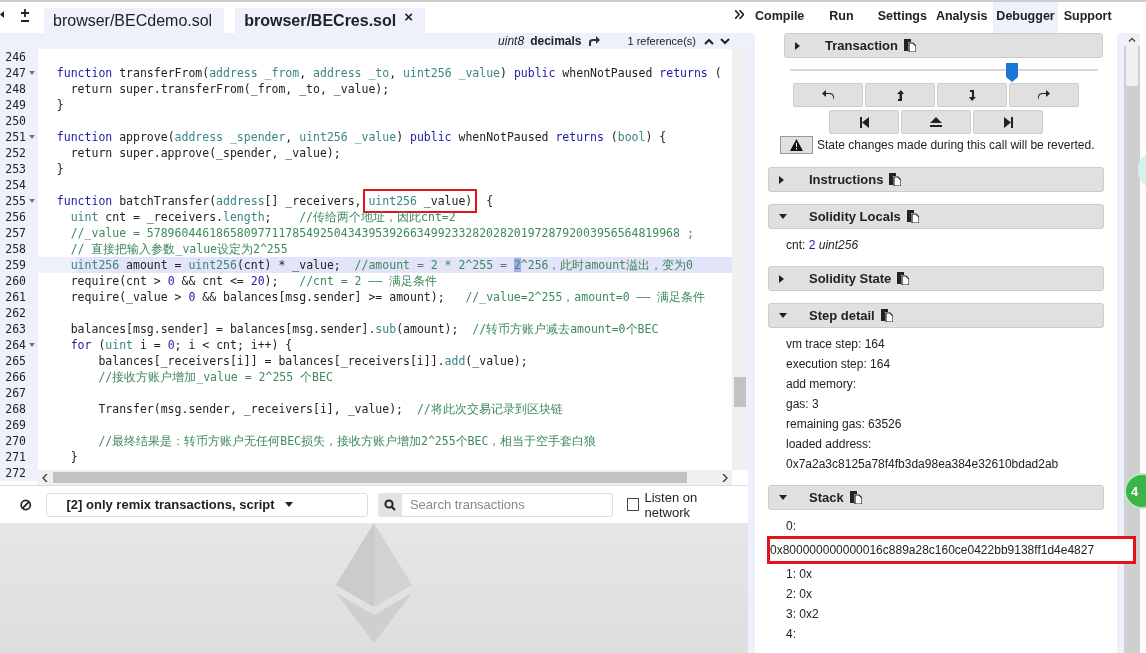 This screenshot has height=653, width=1146. What do you see at coordinates (15, 57) in the screenshot?
I see `line-number: 246` at bounding box center [15, 57].